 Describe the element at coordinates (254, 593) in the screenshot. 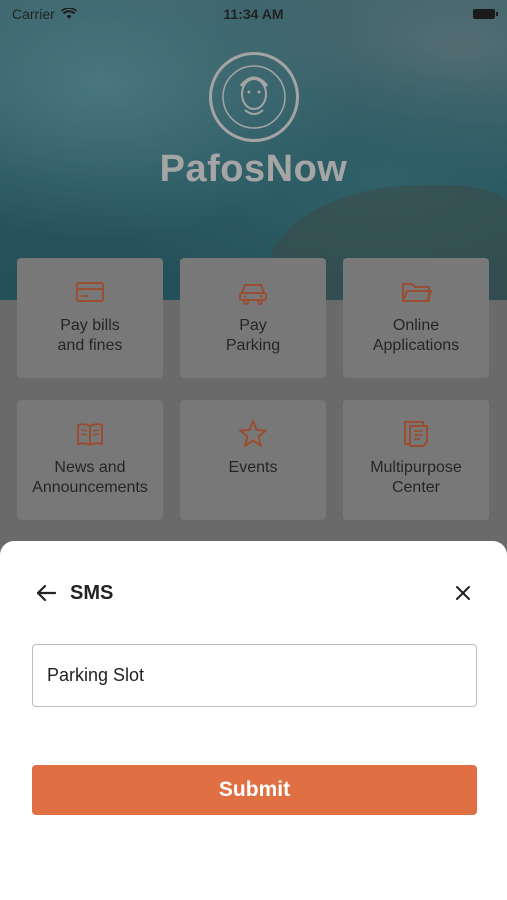

I see `sheet-header: SMS` at that location.